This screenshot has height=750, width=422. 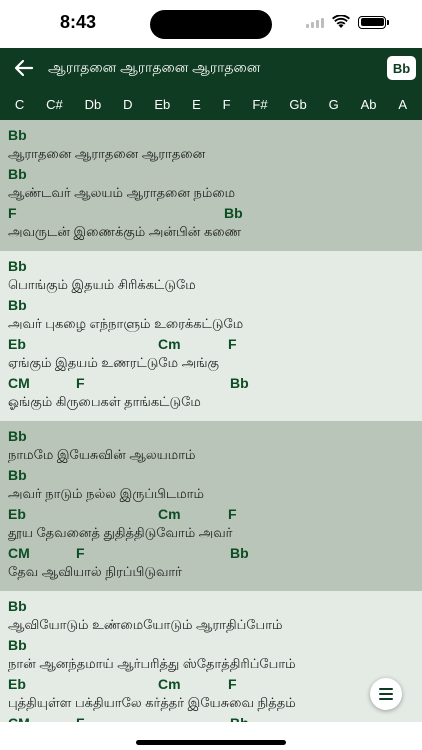 I want to click on back-button, so click(x=24, y=68).